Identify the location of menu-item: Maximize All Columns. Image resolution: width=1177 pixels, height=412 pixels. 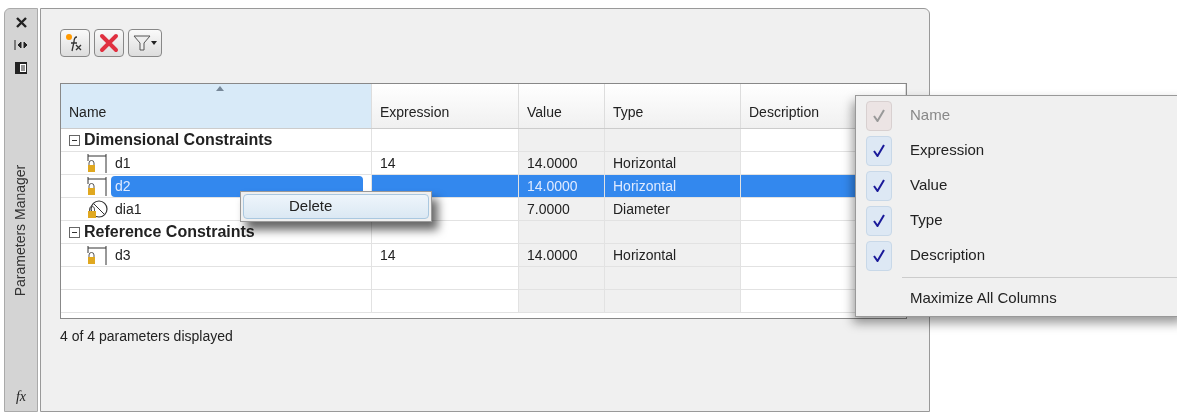
(1016, 298).